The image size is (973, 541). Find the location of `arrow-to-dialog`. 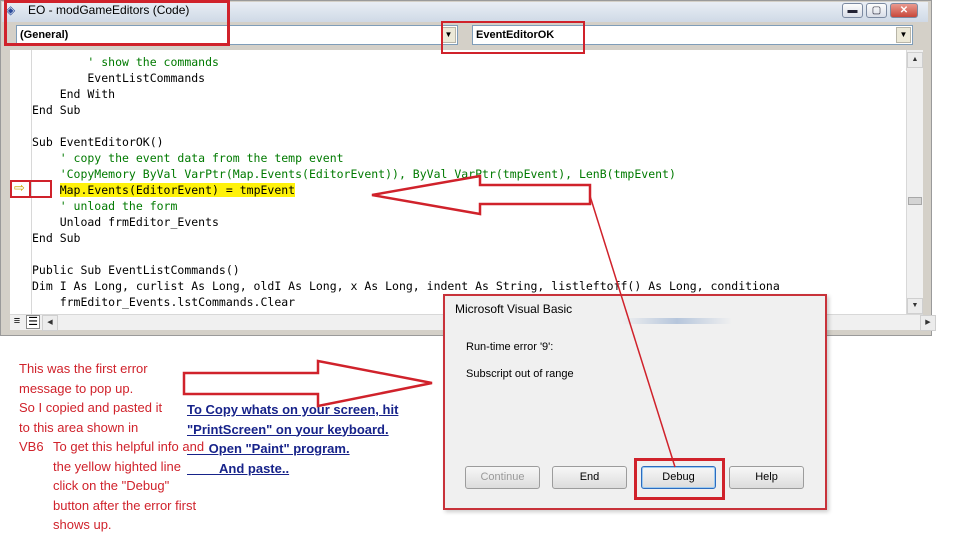

arrow-to-dialog is located at coordinates (307, 383).